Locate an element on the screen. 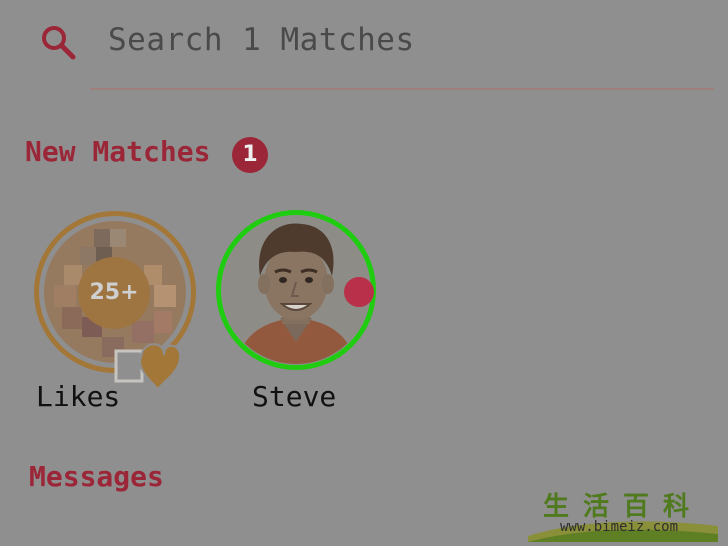  steve-label: Steve is located at coordinates (294, 396).